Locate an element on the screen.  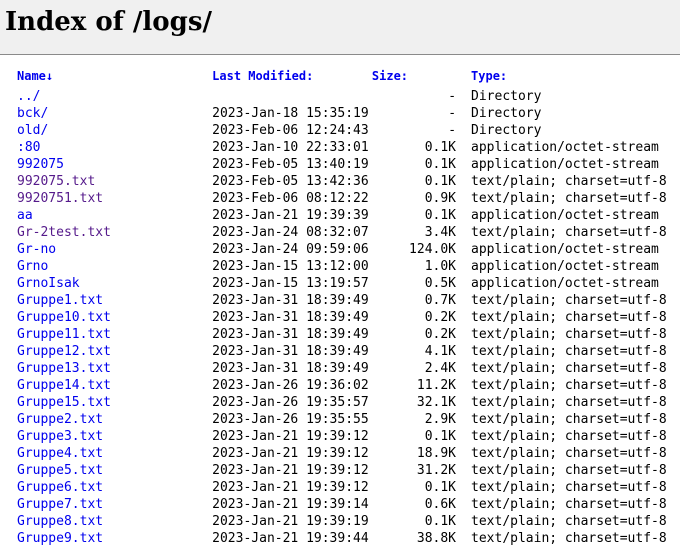
cell-name: aa is located at coordinates (114, 215).